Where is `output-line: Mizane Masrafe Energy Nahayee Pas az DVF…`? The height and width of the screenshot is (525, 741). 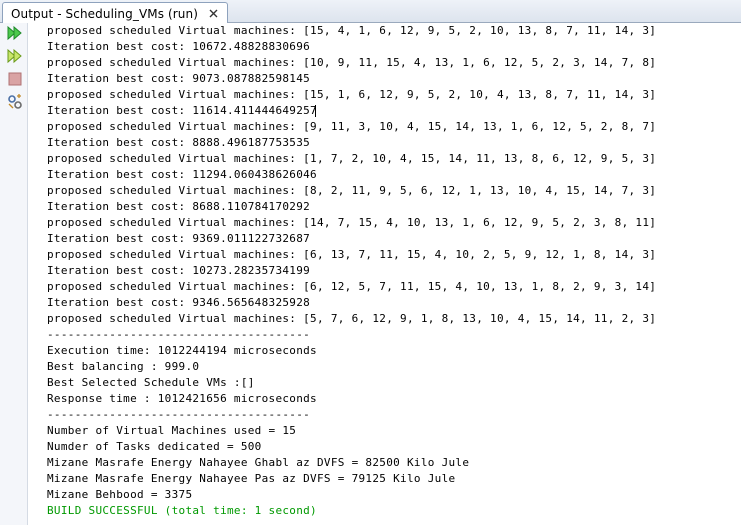
output-line: Mizane Masrafe Energy Nahayee Pas az DVF… is located at coordinates (251, 478).